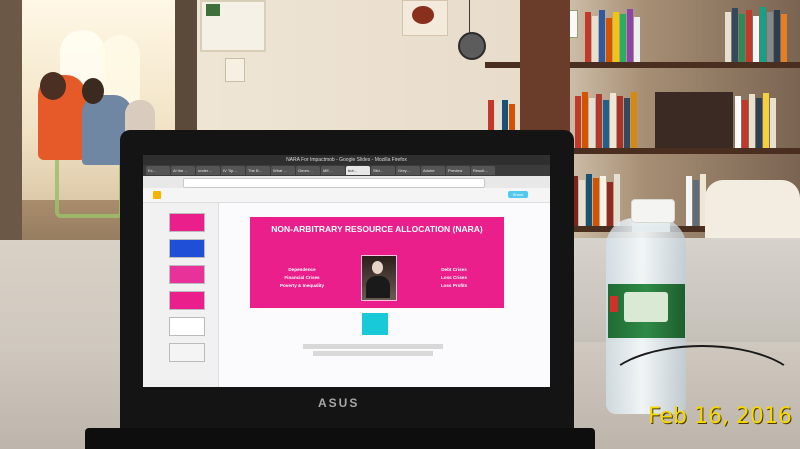  What do you see at coordinates (720, 416) in the screenshot?
I see `photo-date-stamp: Feb 16, 2016` at bounding box center [720, 416].